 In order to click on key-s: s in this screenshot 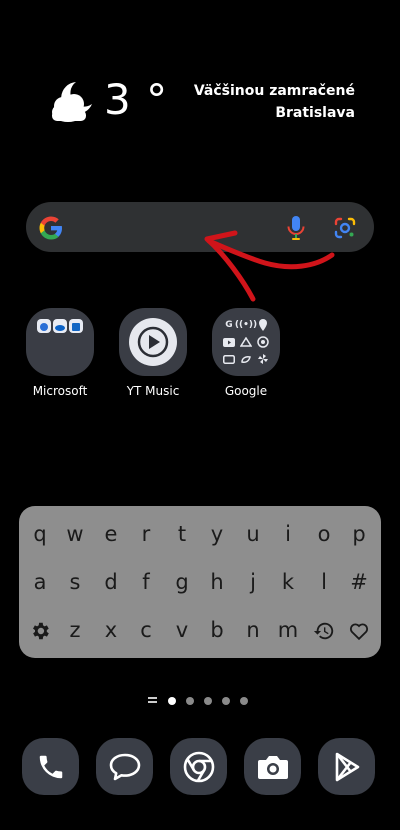, I will do `click(75, 582)`.